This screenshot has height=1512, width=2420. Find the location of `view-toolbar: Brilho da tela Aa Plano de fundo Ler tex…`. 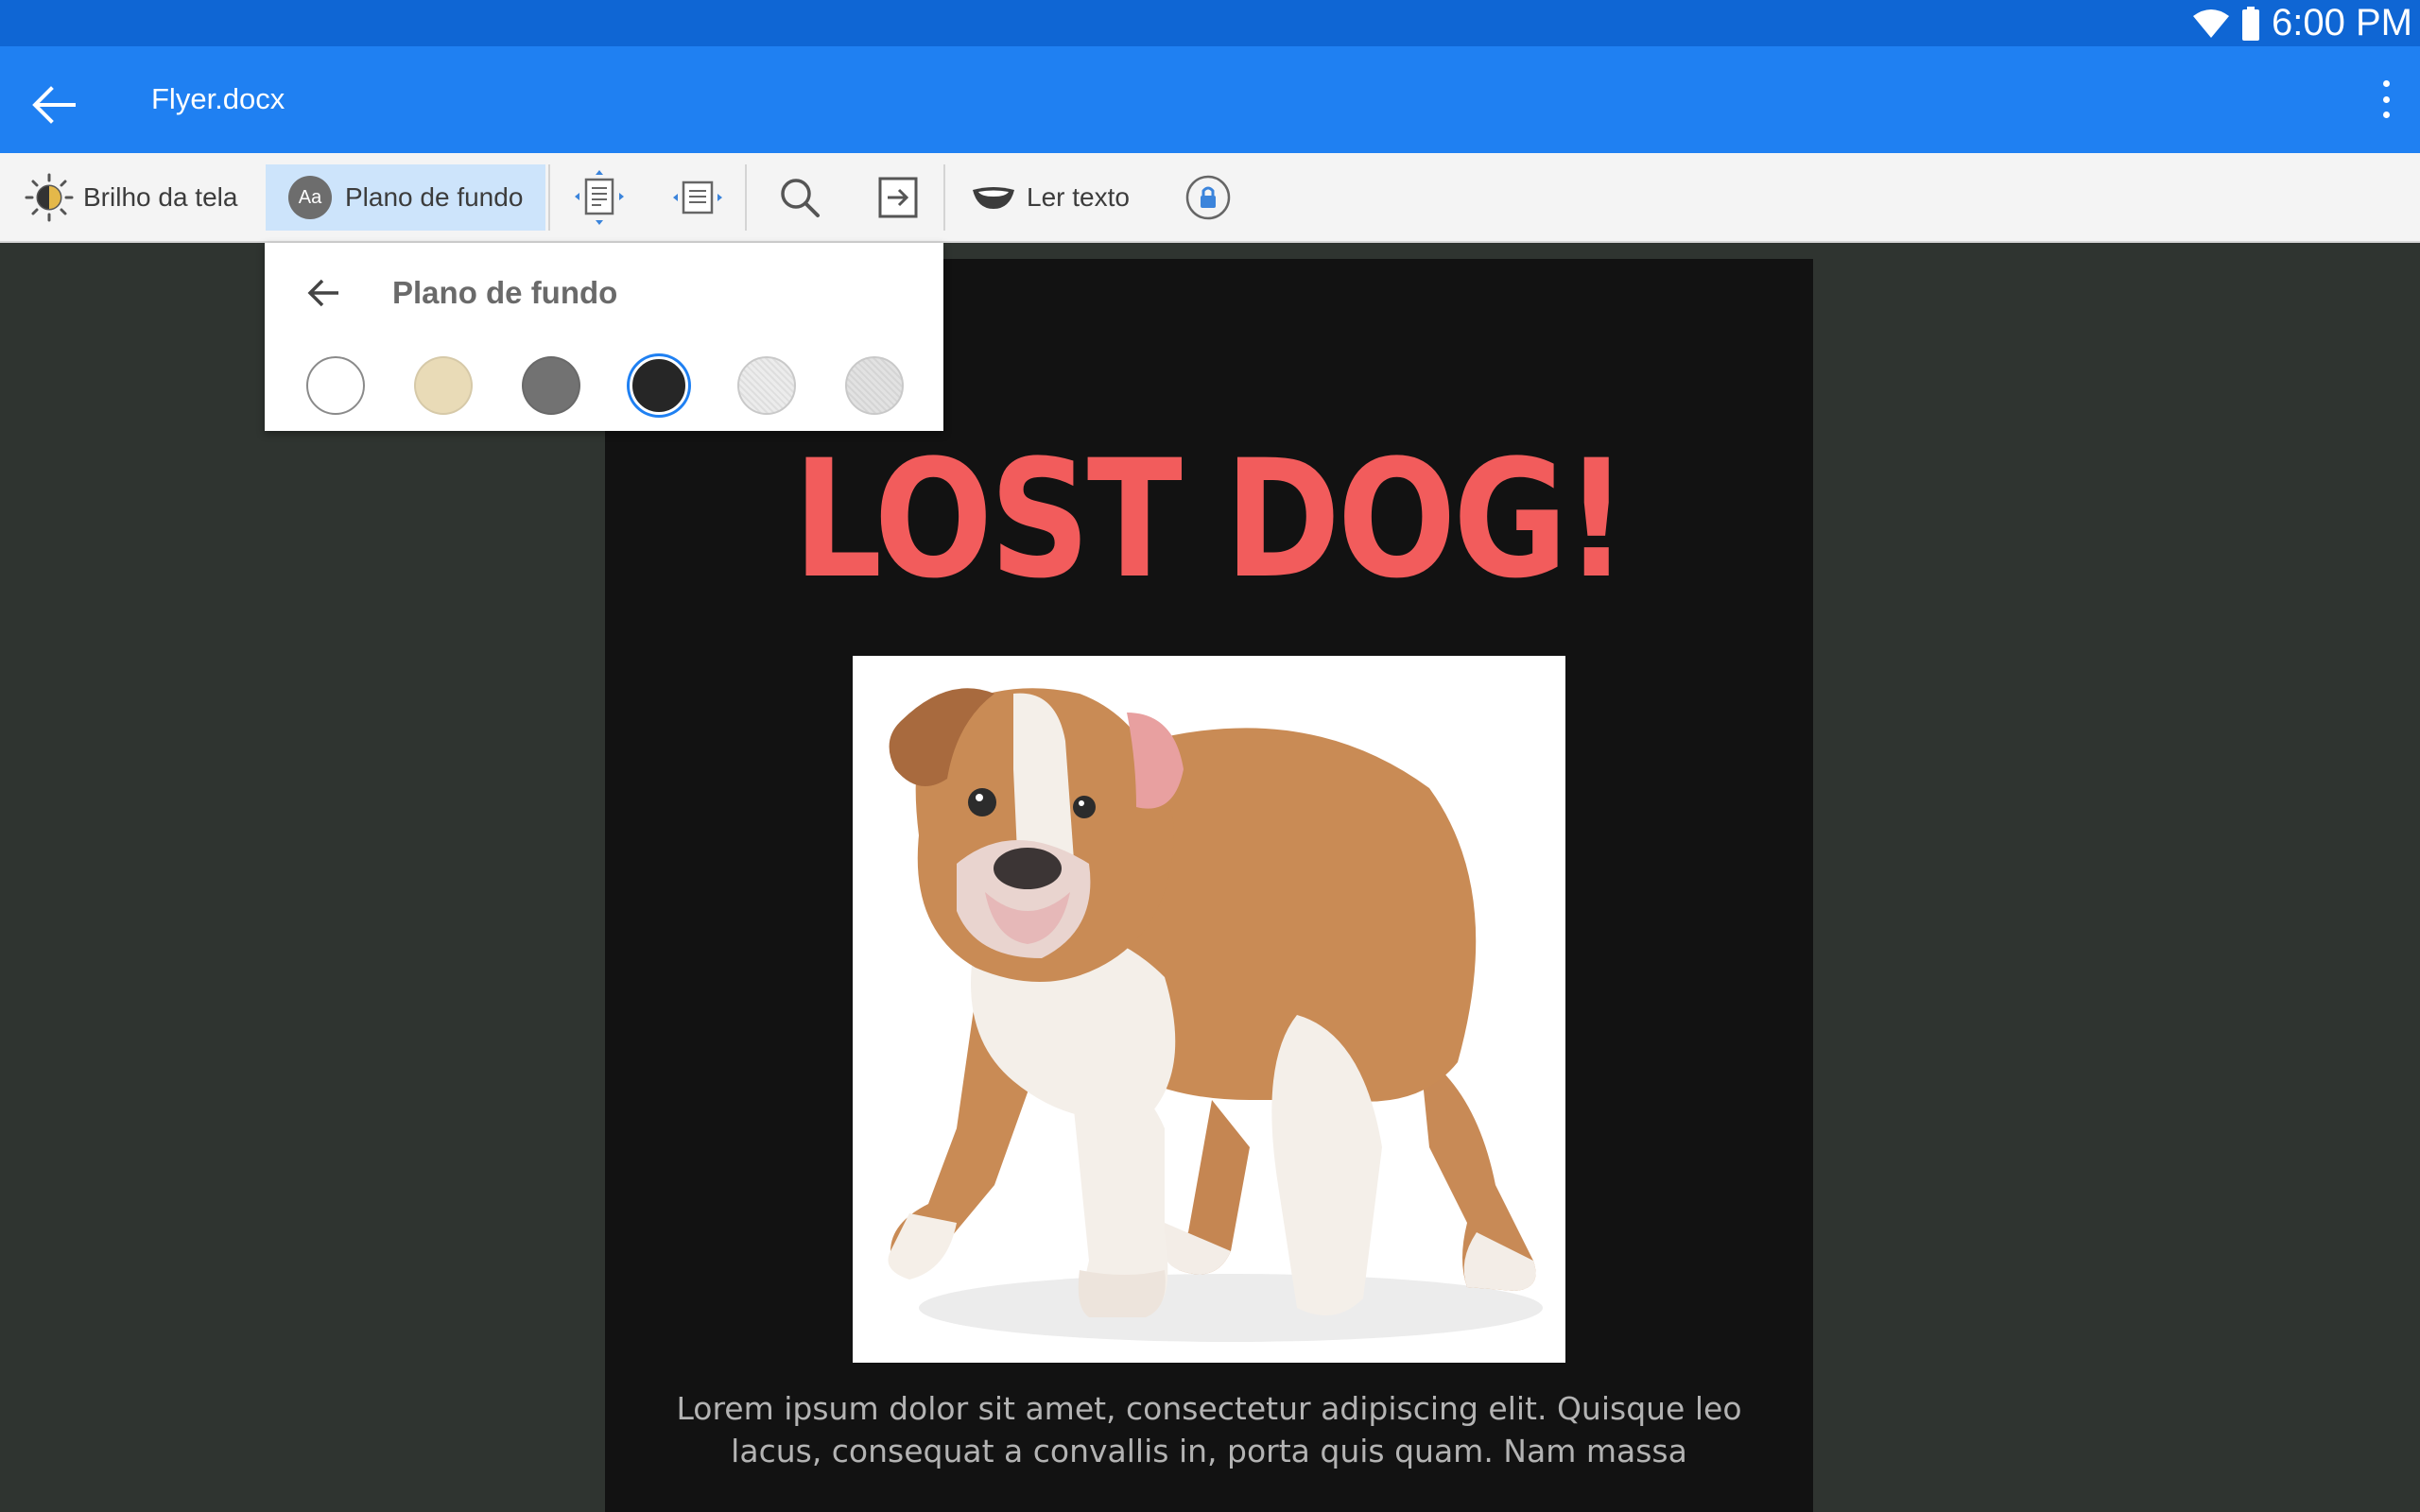

view-toolbar: Brilho da tela Aa Plano de fundo Ler tex… is located at coordinates (1210, 198).